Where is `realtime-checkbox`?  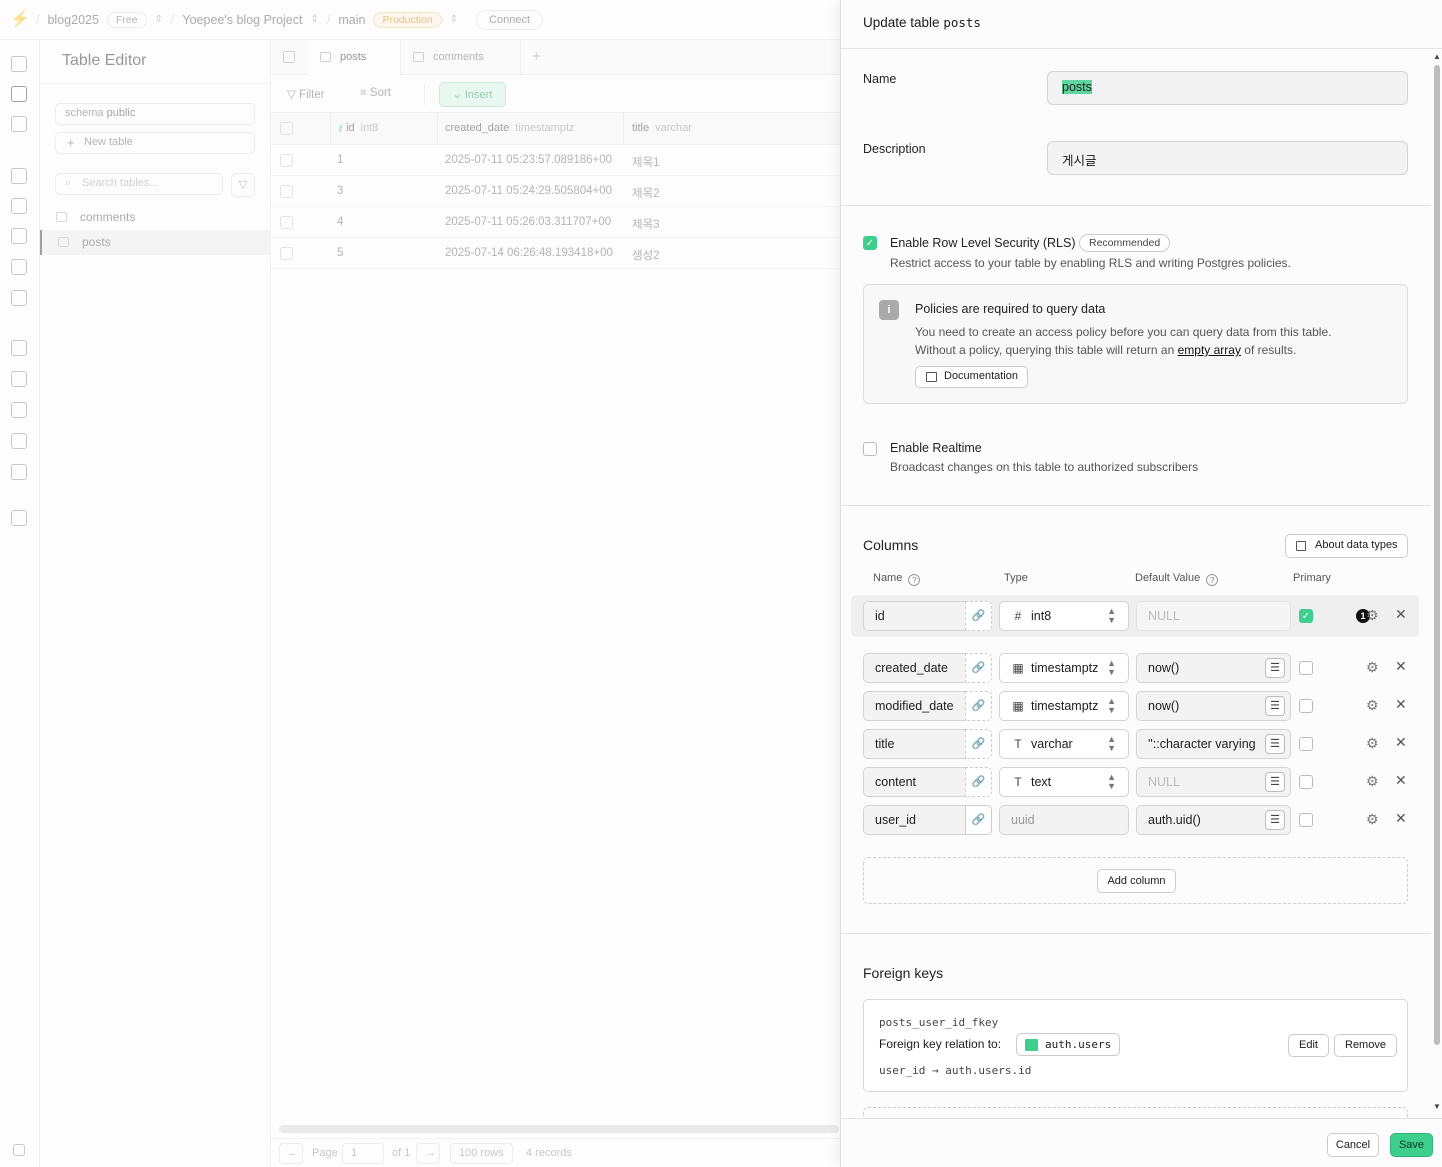
realtime-checkbox is located at coordinates (870, 449).